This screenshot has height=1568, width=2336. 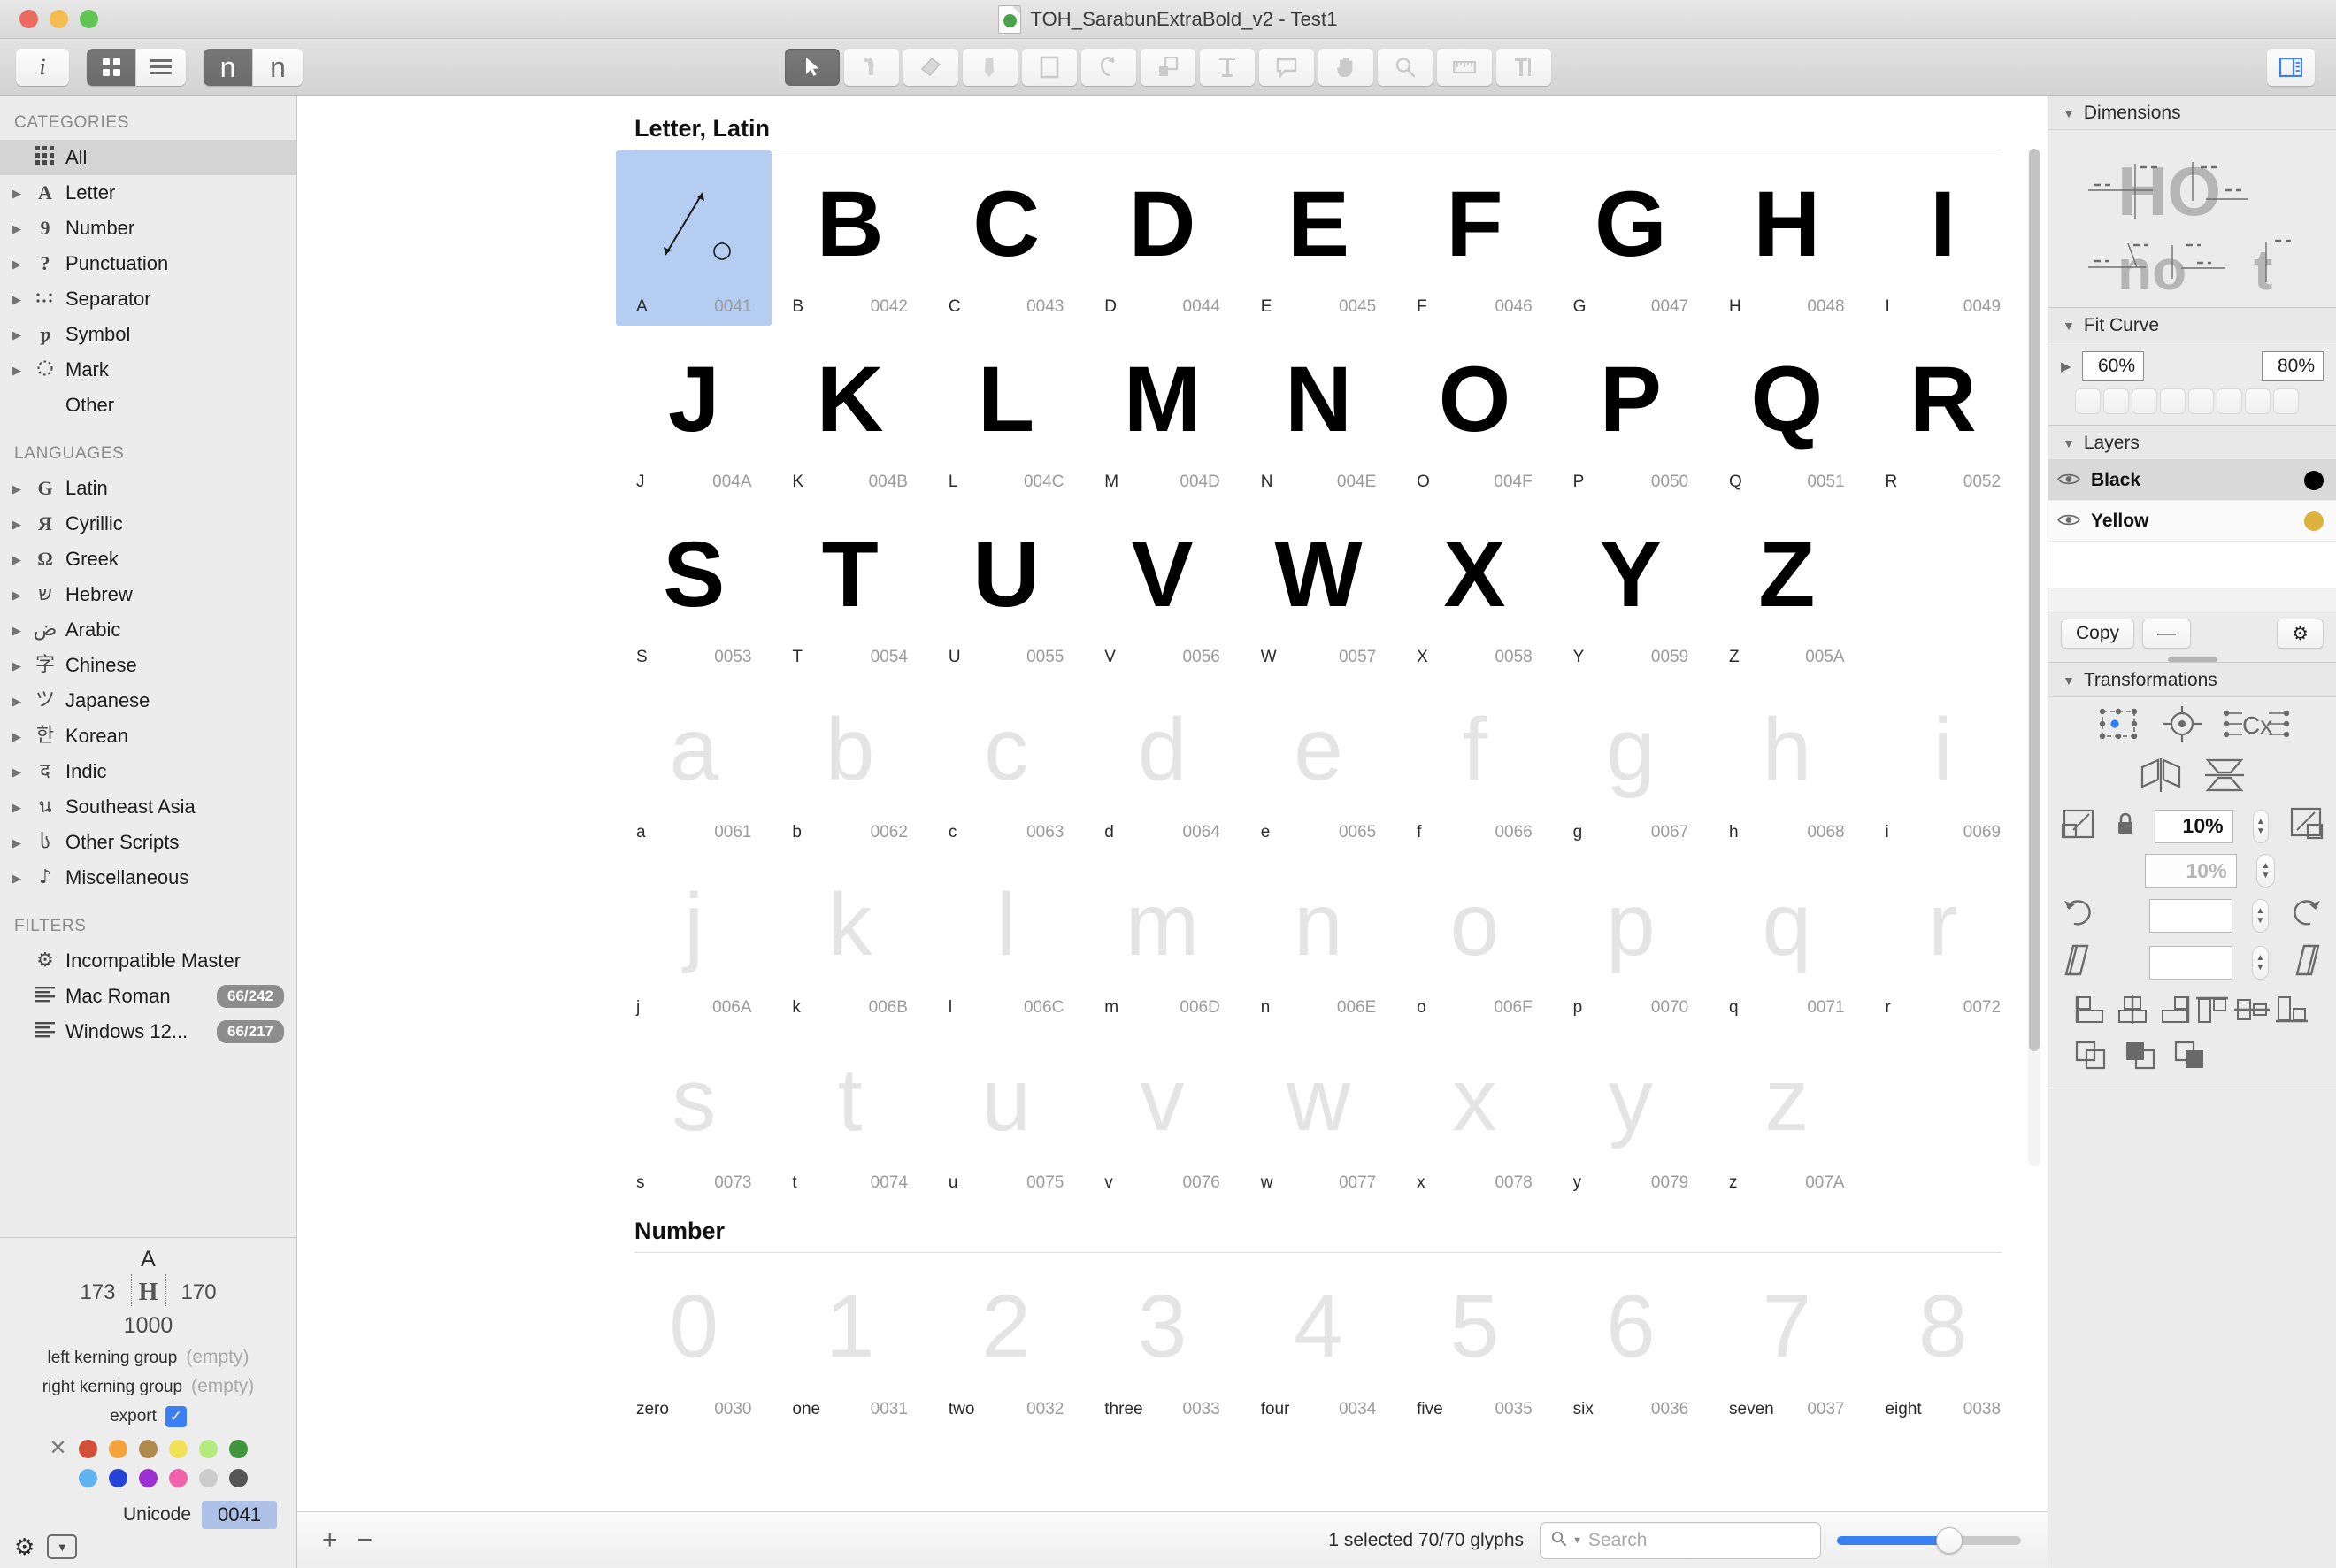 I want to click on glyph-cell-M: M M 004D, so click(x=1162, y=413).